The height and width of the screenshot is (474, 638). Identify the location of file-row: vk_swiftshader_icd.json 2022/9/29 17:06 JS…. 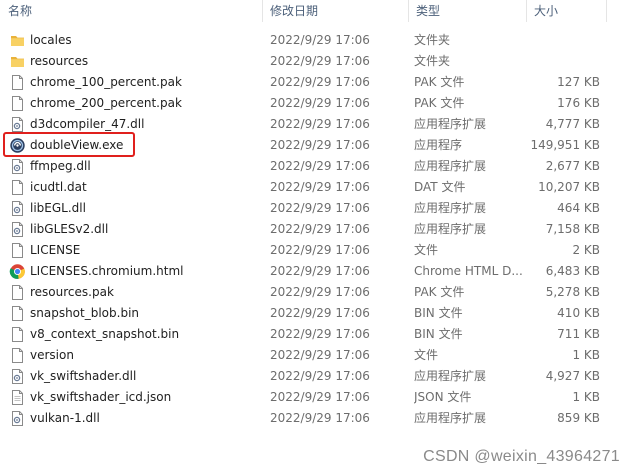
(319, 397).